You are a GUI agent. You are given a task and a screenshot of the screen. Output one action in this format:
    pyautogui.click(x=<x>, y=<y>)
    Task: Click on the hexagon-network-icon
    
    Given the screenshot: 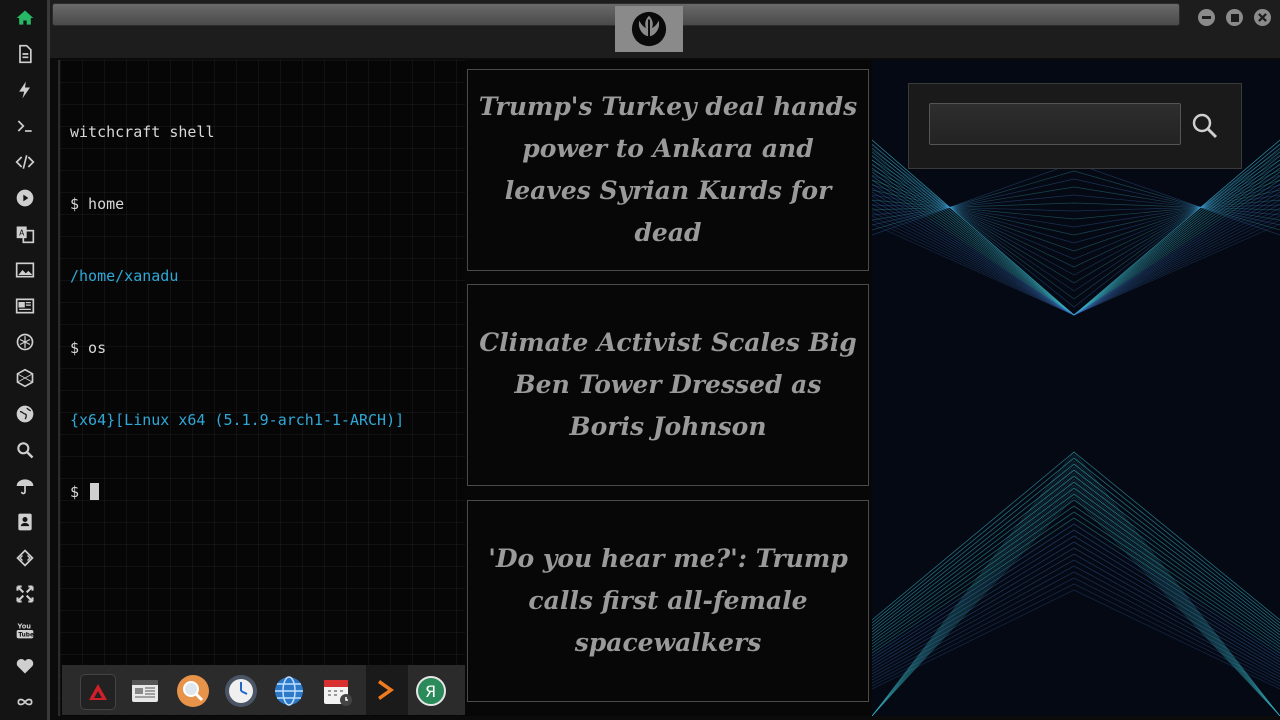 What is the action you would take?
    pyautogui.click(x=25, y=378)
    